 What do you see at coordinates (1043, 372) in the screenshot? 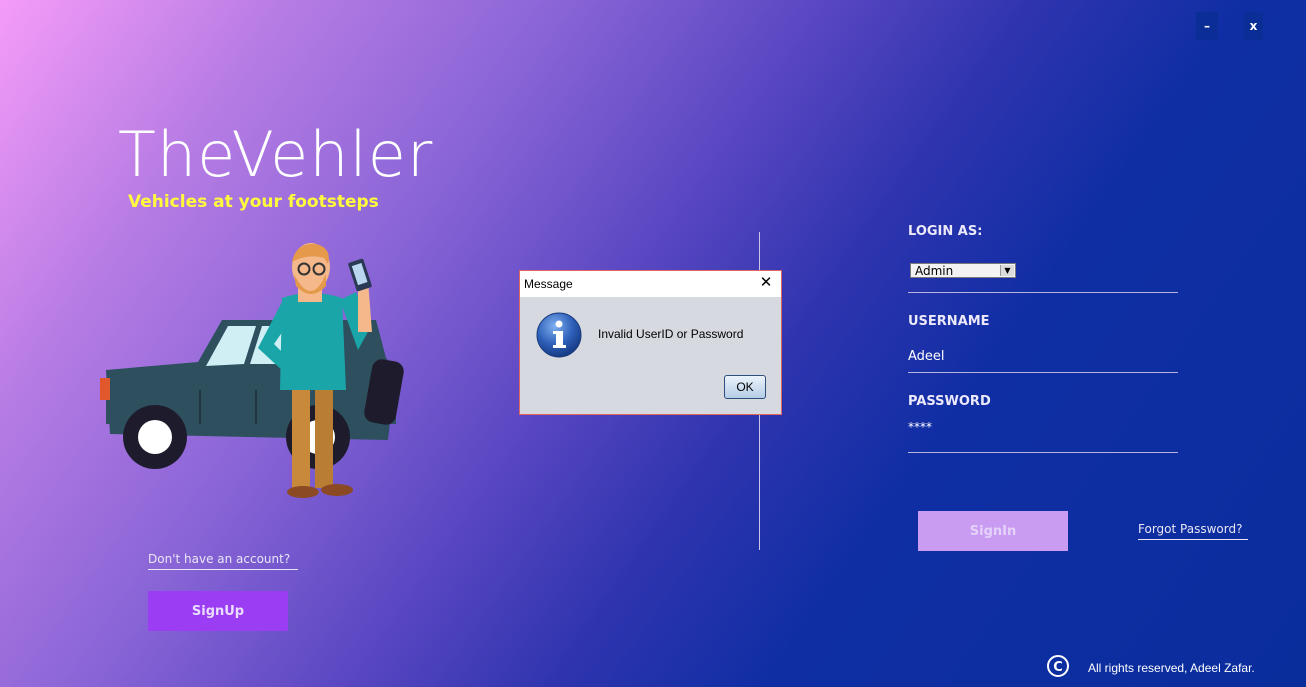
I see `username-underline` at bounding box center [1043, 372].